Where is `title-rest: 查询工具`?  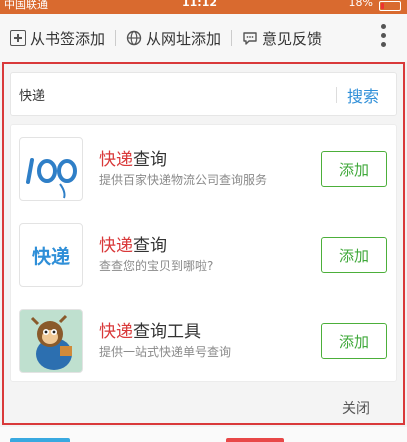 title-rest: 查询工具 is located at coordinates (167, 332).